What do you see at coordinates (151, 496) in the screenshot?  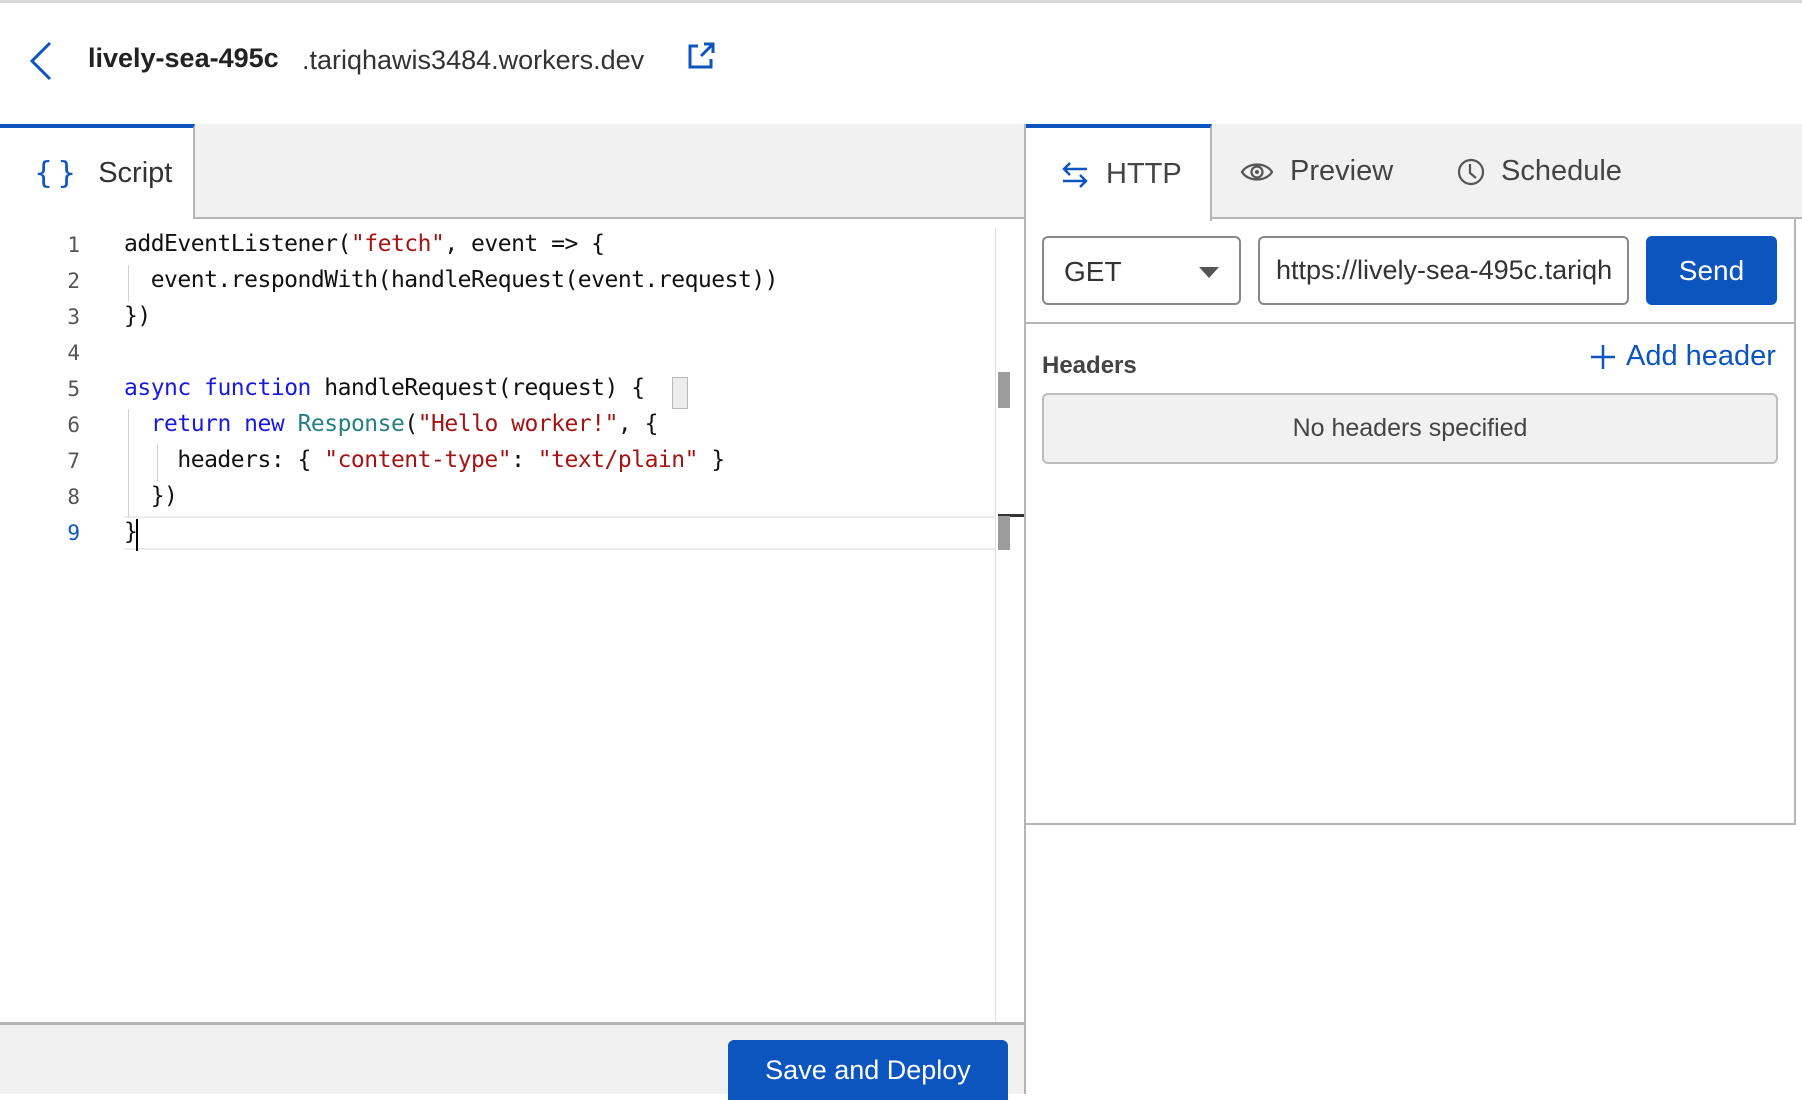 I see `code-line-8: })` at bounding box center [151, 496].